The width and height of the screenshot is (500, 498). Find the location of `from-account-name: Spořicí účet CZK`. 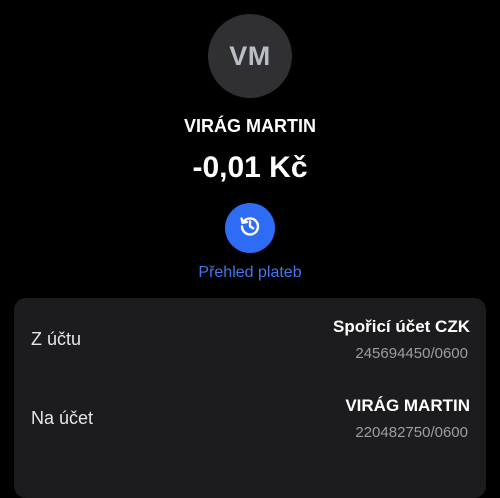

from-account-name: Spořicí účet CZK is located at coordinates (401, 326).